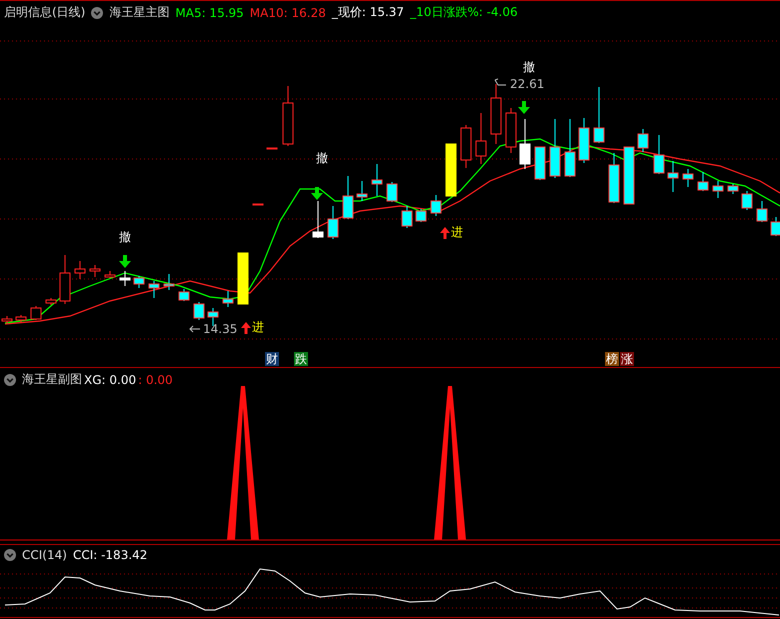  Describe the element at coordinates (368, 12) in the screenshot. I see `indicator-reading: _现价: 15.37` at that location.